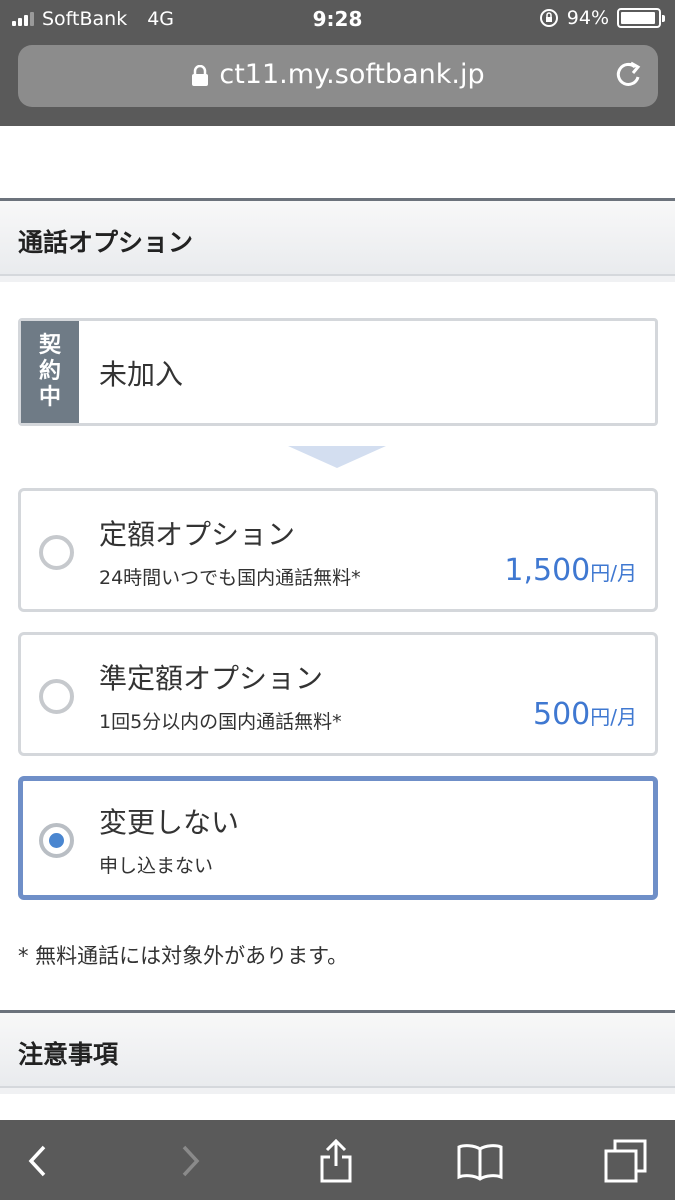 This screenshot has width=675, height=1200. What do you see at coordinates (106, 242) in the screenshot?
I see `section-title: 通話オプション` at bounding box center [106, 242].